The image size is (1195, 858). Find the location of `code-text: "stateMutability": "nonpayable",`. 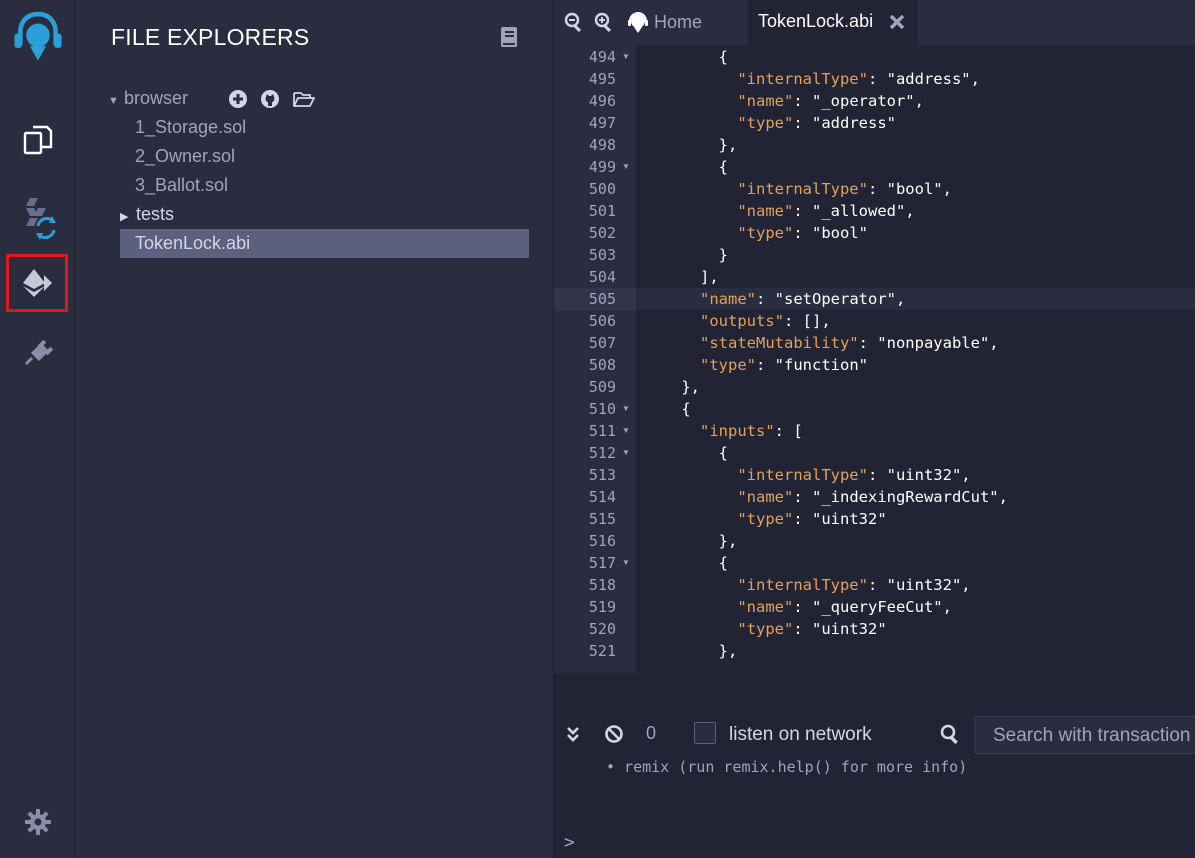

code-text: "stateMutability": "nonpayable", is located at coordinates (849, 343).